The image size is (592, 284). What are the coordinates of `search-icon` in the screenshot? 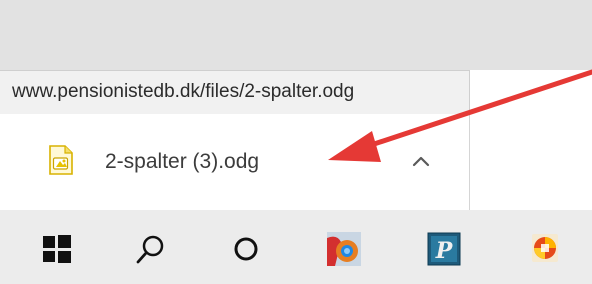 It's located at (151, 249).